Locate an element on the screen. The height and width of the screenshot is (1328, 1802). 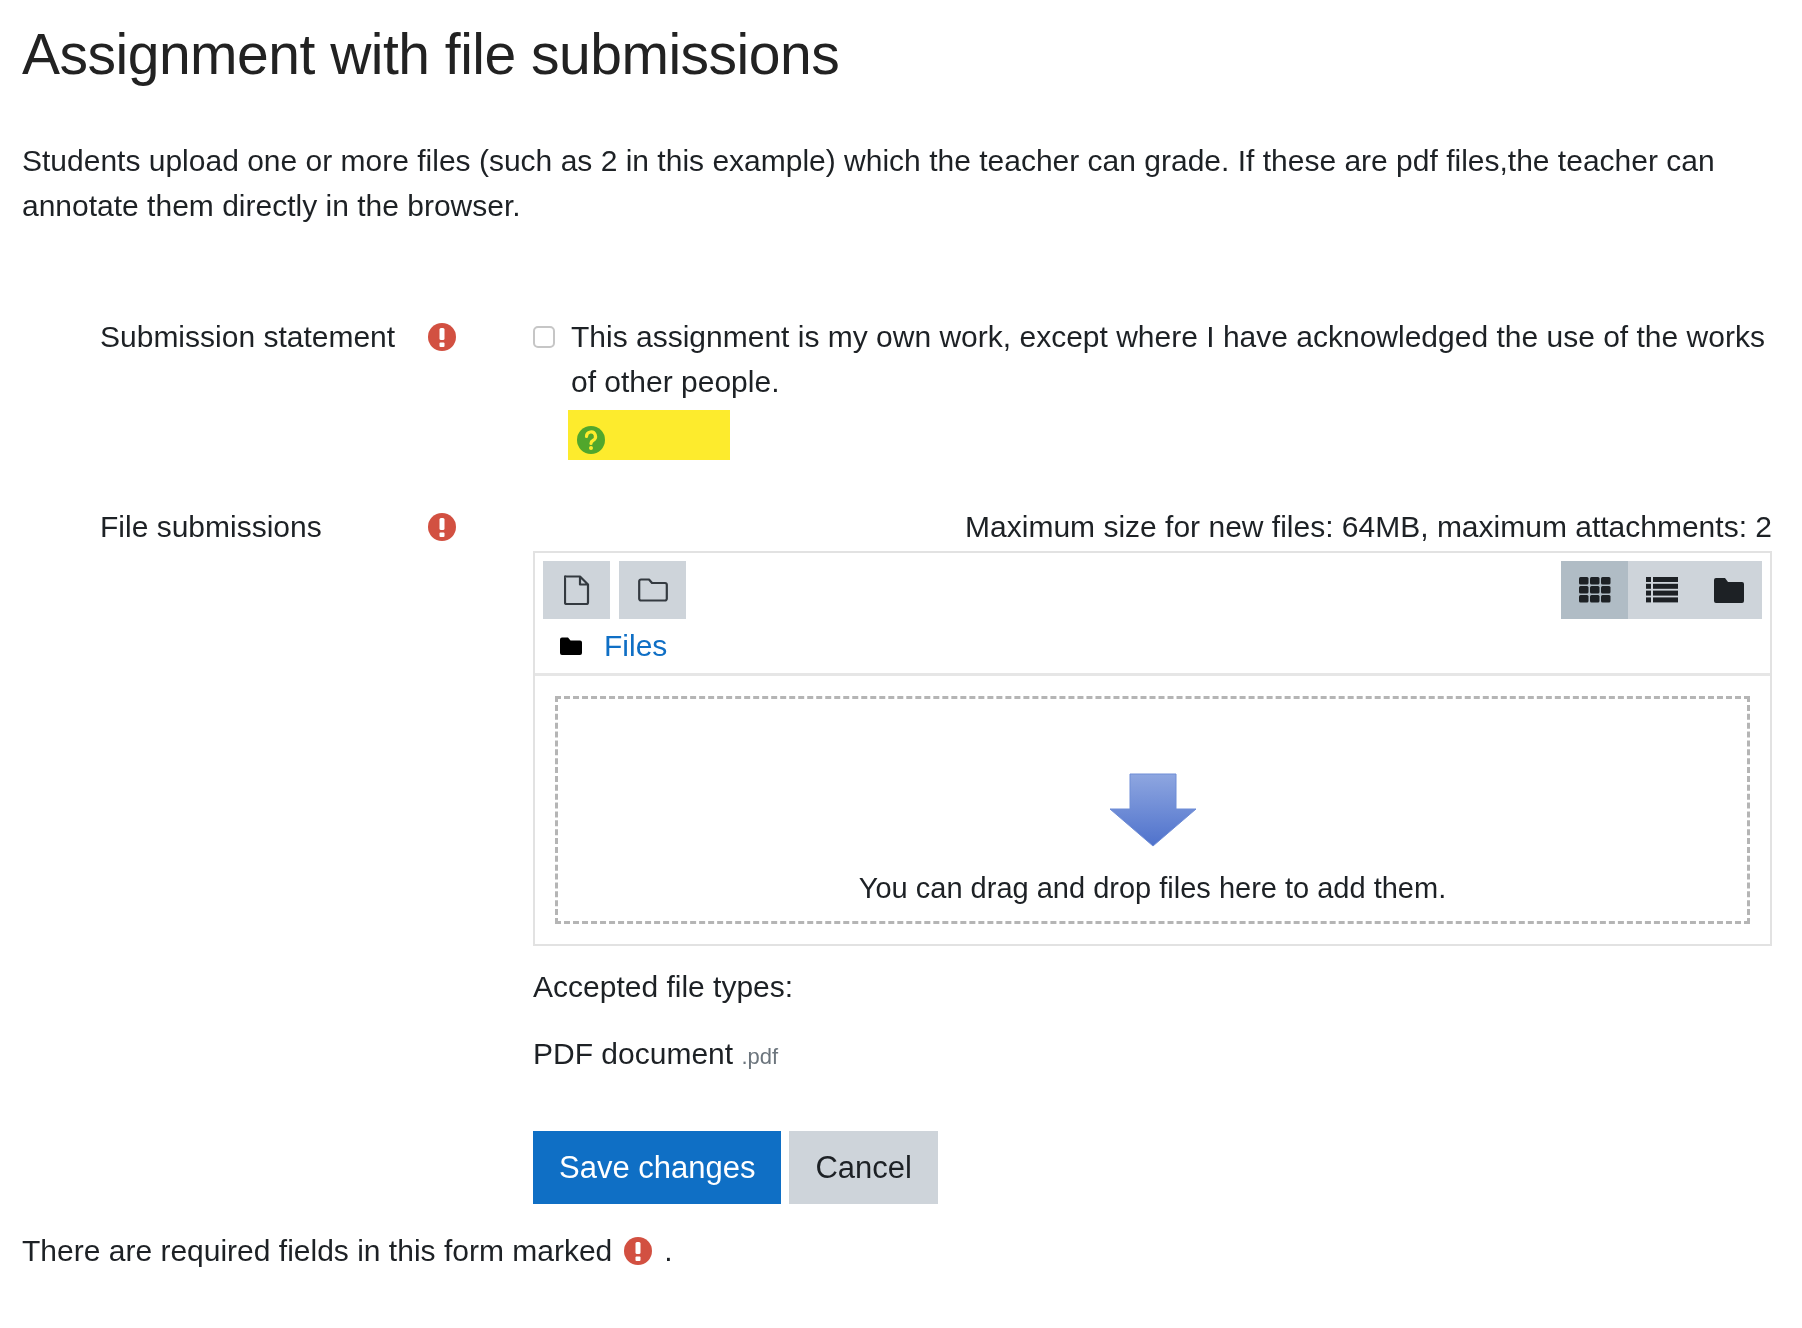
cancel-button: Cancel is located at coordinates (863, 1167).